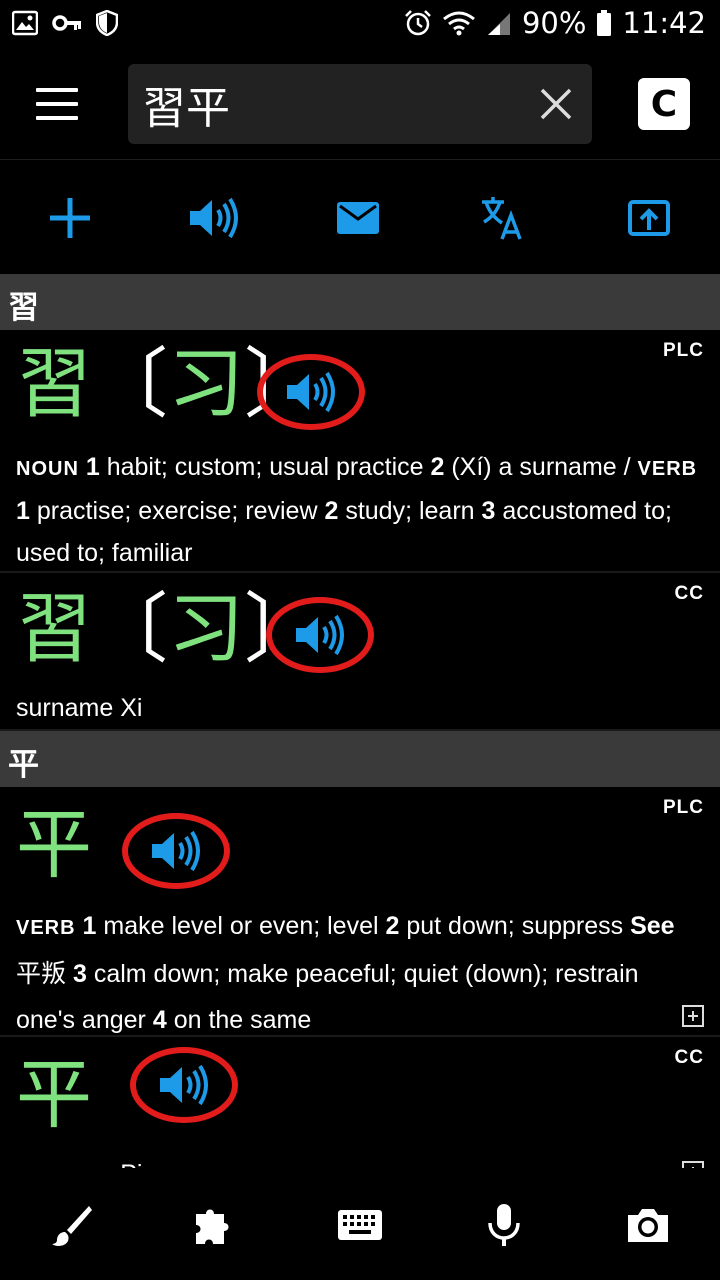 The height and width of the screenshot is (1280, 720). I want to click on sense-text: put down; suppress, so click(515, 926).